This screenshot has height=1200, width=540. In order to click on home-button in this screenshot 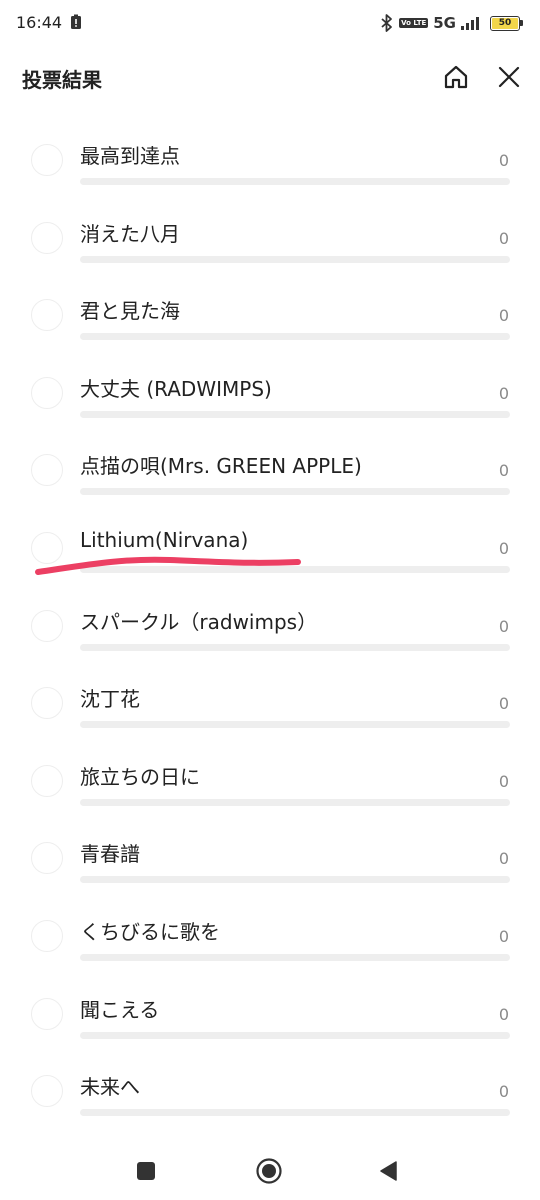, I will do `click(456, 77)`.